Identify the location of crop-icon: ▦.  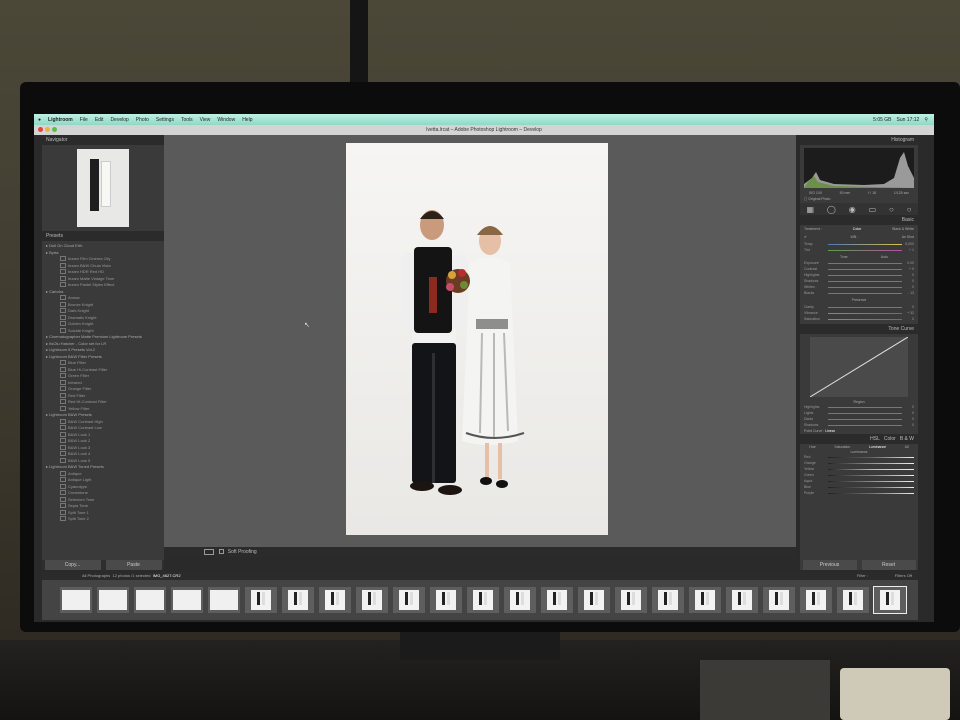
(810, 209).